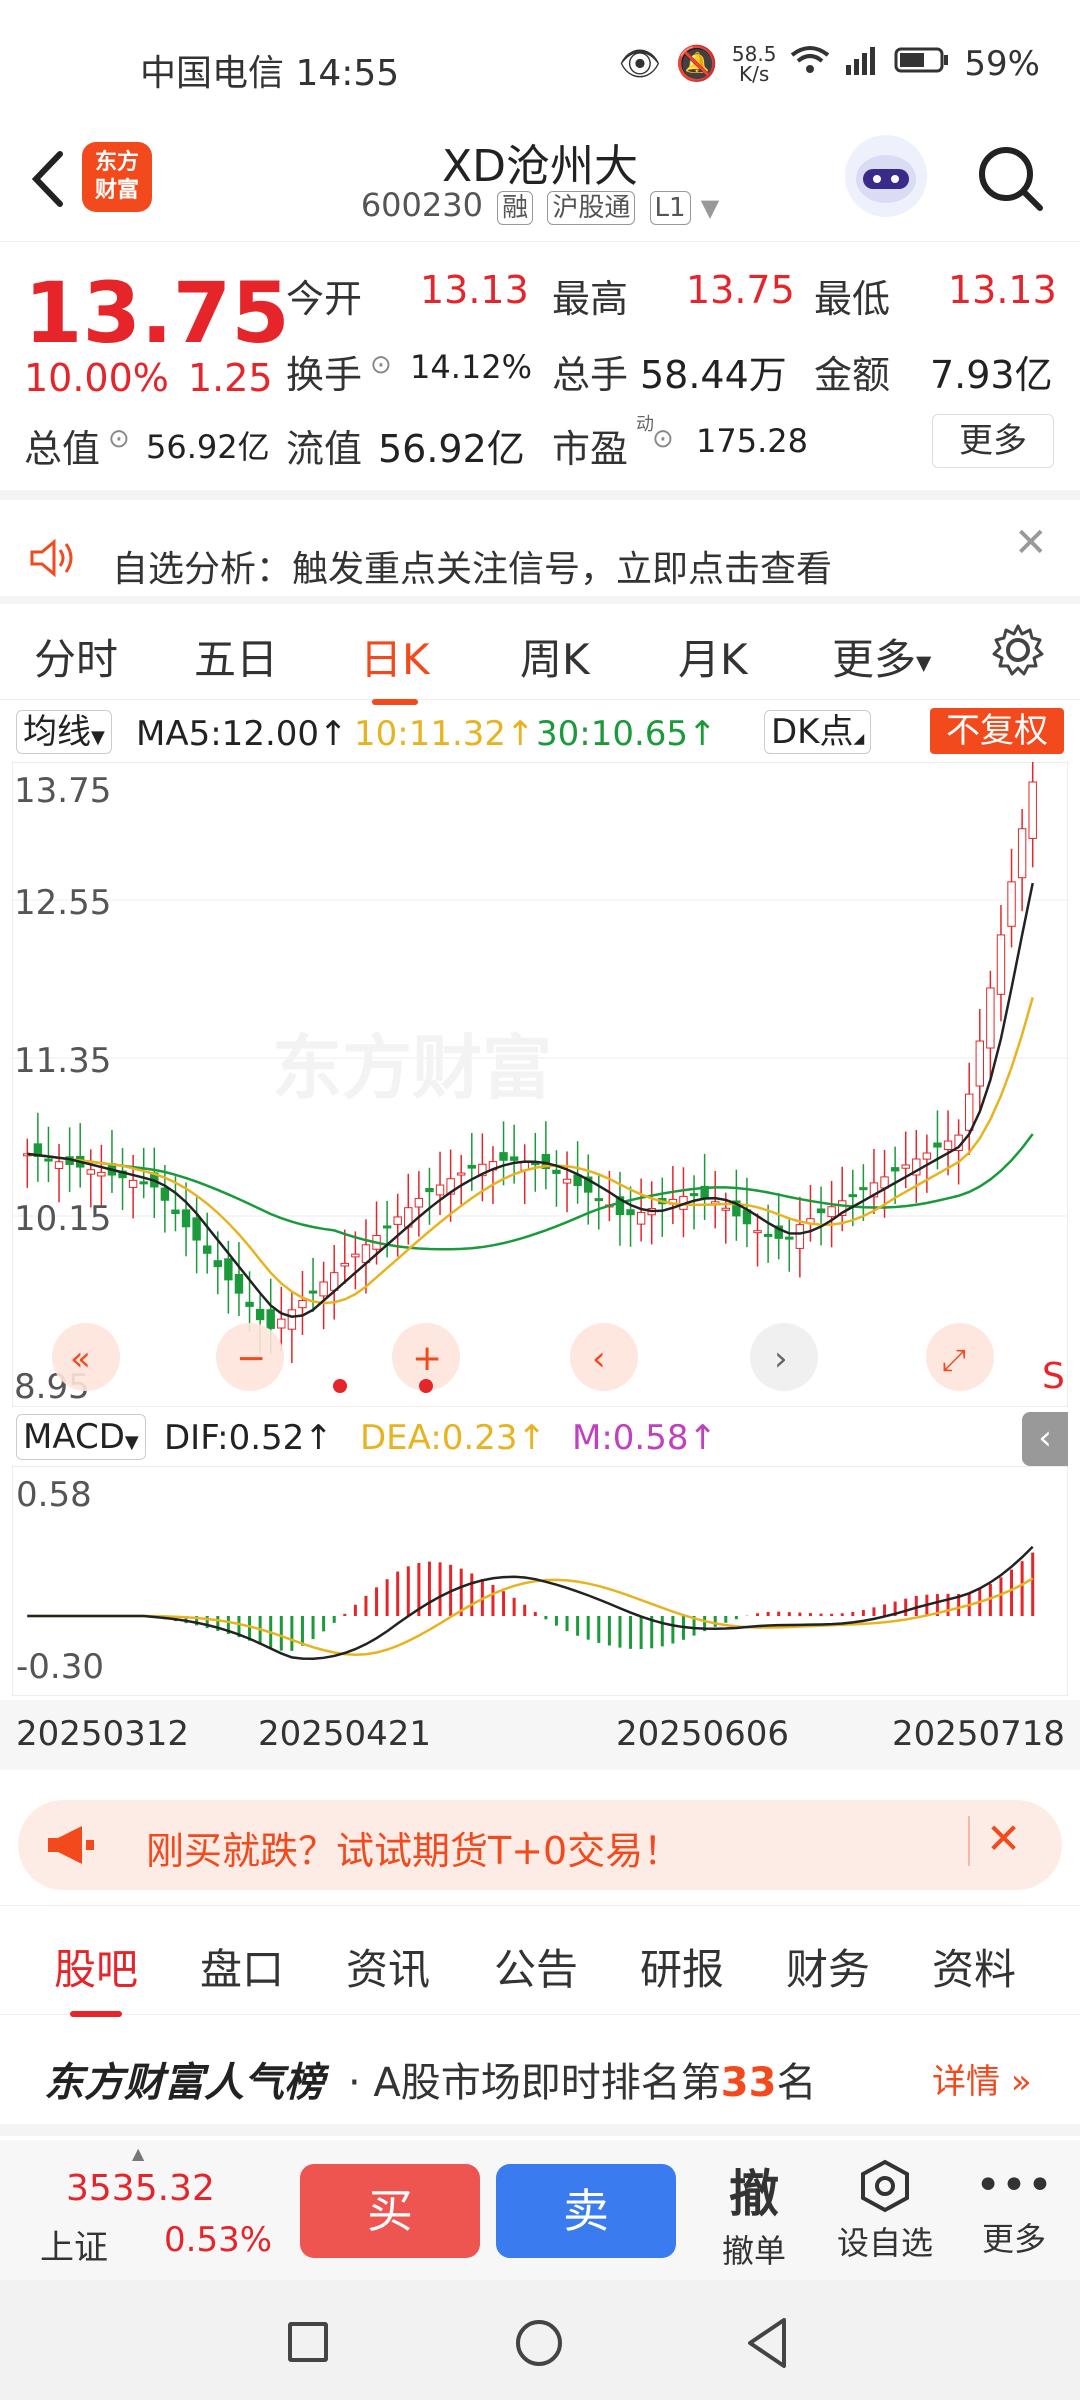 The width and height of the screenshot is (1080, 2400). Describe the element at coordinates (472, 569) in the screenshot. I see `notice-text: 自选分析：触发重点关注信号，立即点击查看` at that location.